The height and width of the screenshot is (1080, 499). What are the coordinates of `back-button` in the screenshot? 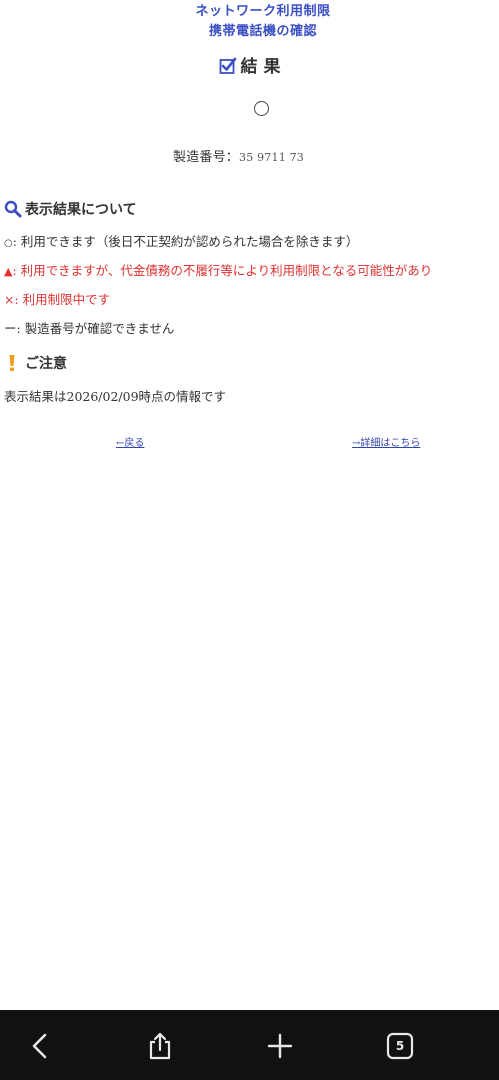 It's located at (40, 1046).